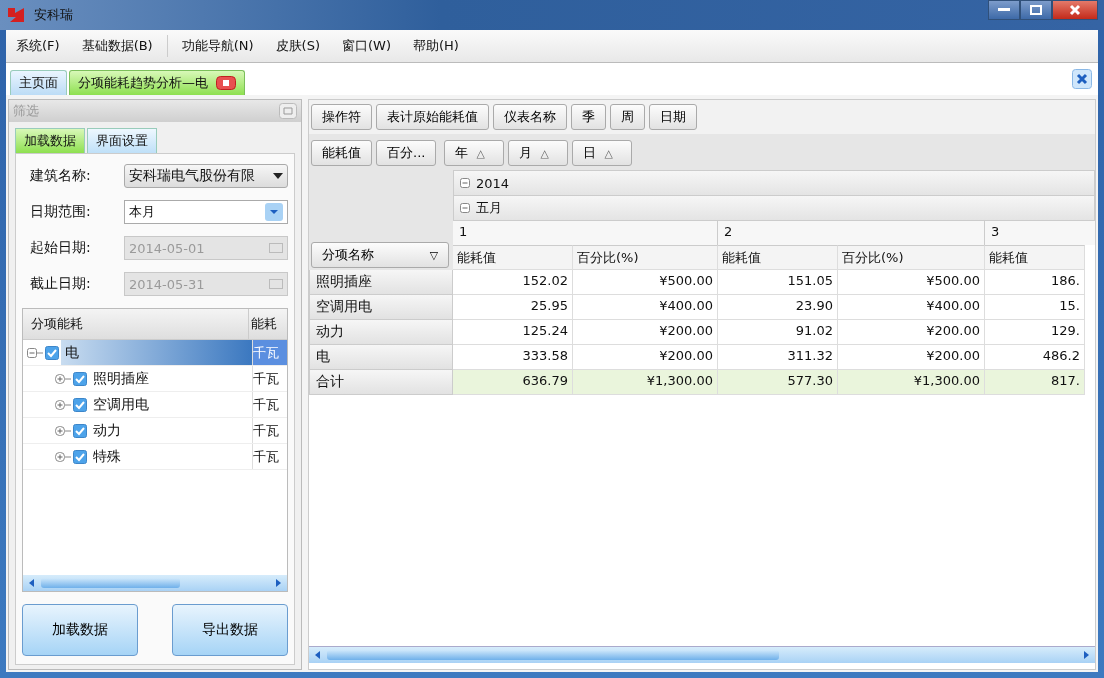 The width and height of the screenshot is (1104, 678). I want to click on field-button: 周, so click(627, 117).